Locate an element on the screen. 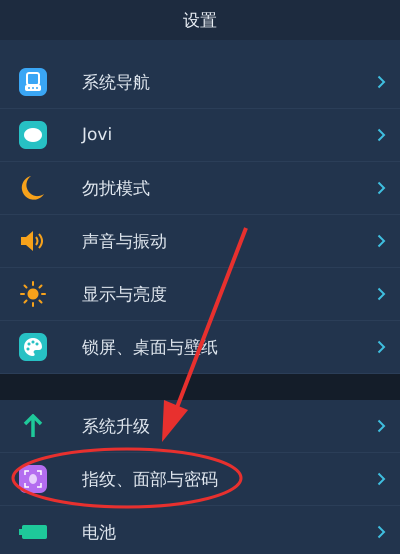  settings-item: 显示与亮度 is located at coordinates (200, 294).